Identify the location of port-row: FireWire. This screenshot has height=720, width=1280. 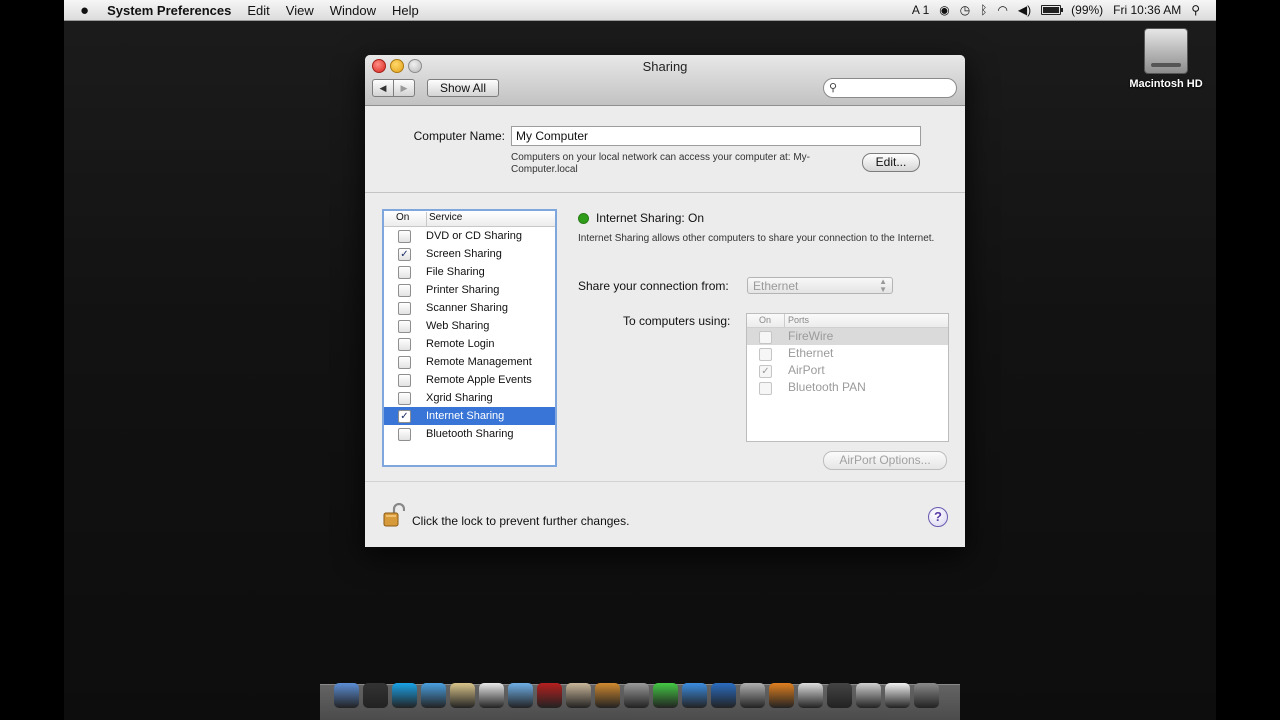
(847, 336).